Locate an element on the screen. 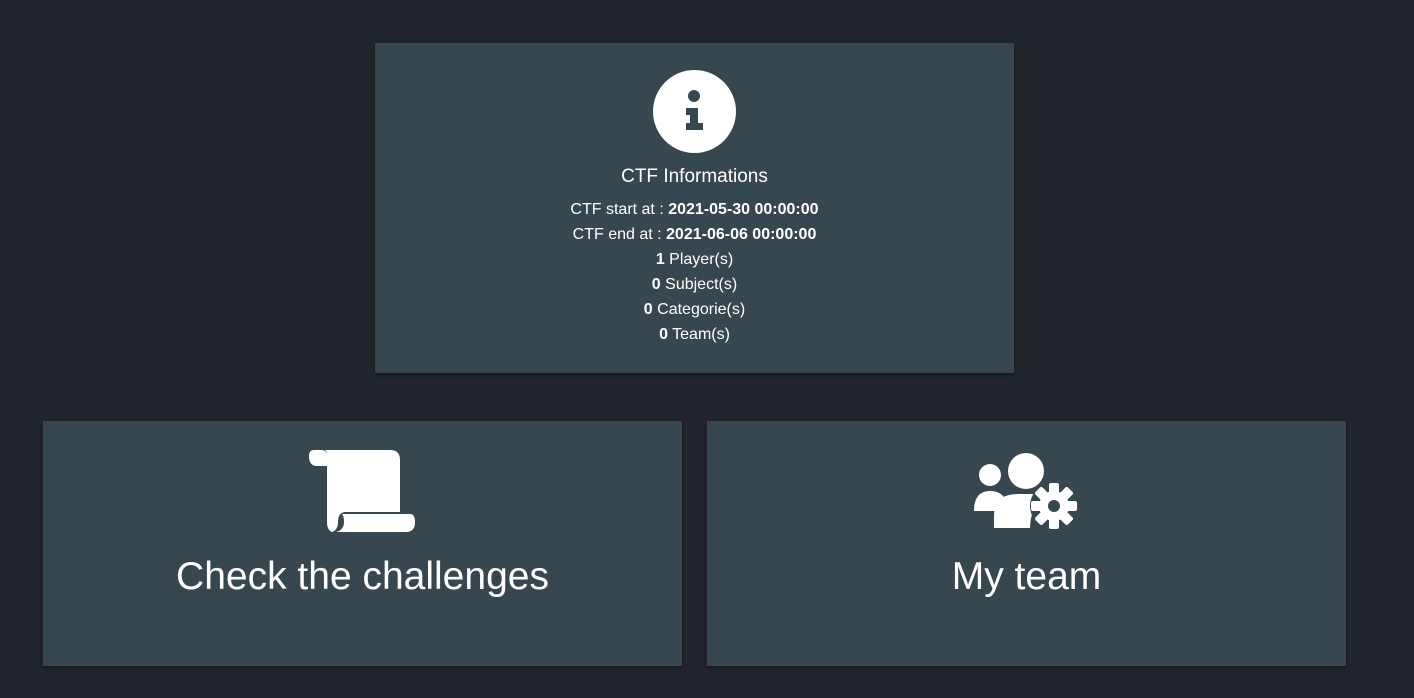 This screenshot has width=1414, height=698. my-team-label: My team is located at coordinates (1026, 576).